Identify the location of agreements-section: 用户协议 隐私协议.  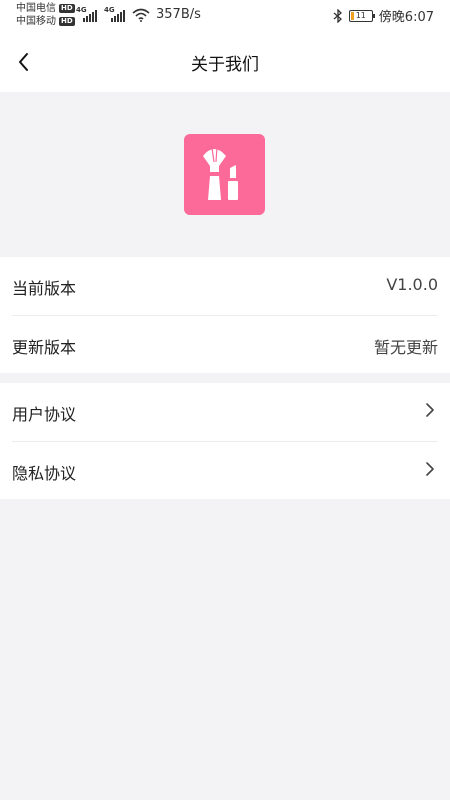
(225, 441).